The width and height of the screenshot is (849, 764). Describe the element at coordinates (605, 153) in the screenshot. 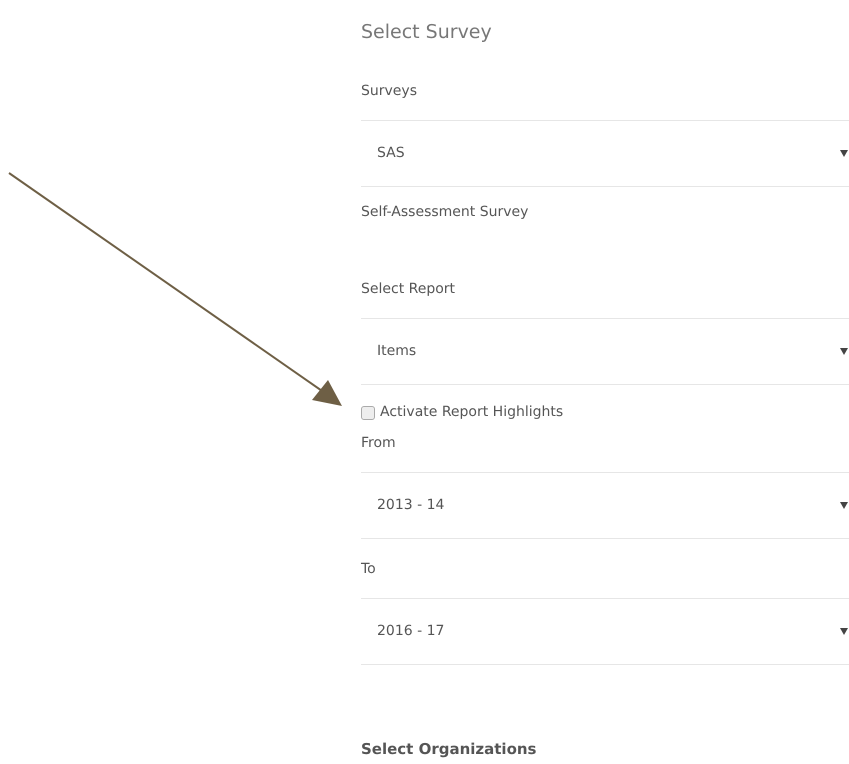

I see `select-field: SAS` at that location.